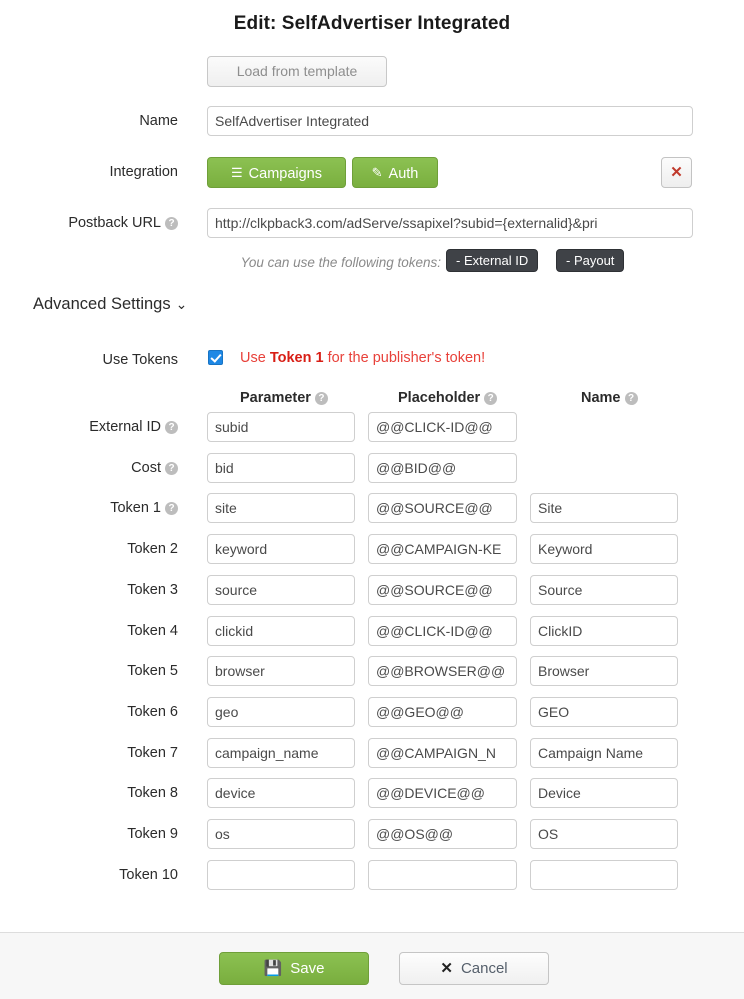 This screenshot has width=744, height=999. Describe the element at coordinates (442, 834) in the screenshot. I see `token-placeholder-input: @@OS@@` at that location.